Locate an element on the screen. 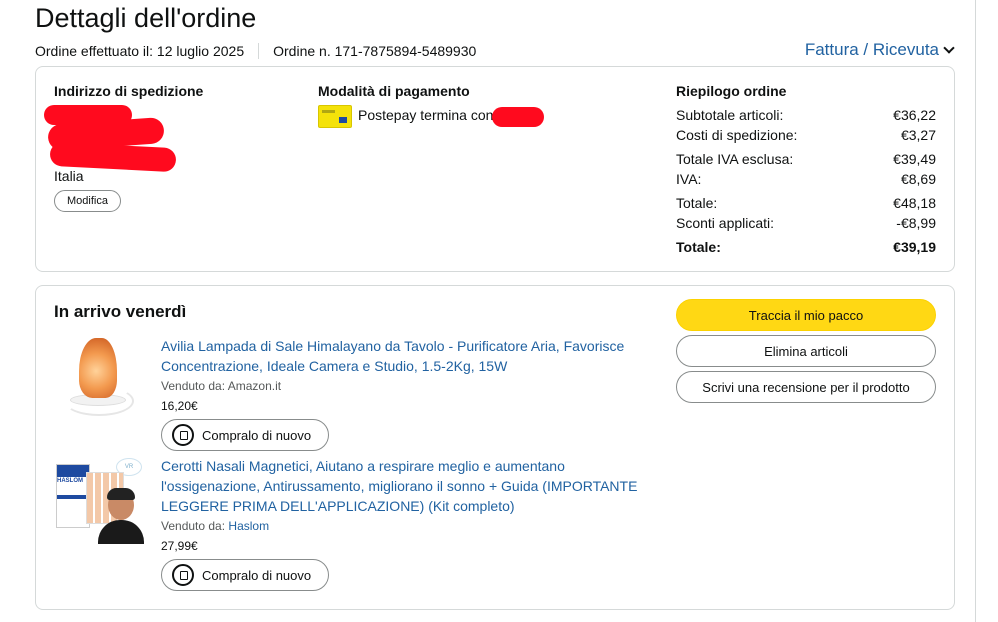  summary-row: Totale: €48,18 is located at coordinates (806, 203).